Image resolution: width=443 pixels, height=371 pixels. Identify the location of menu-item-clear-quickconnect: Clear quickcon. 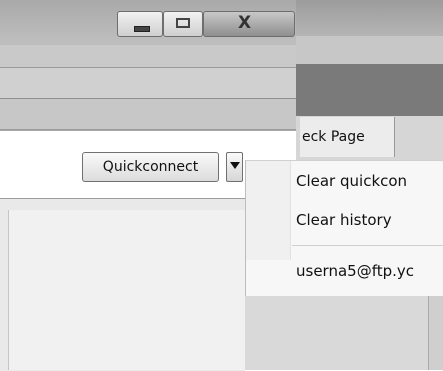
(369, 181).